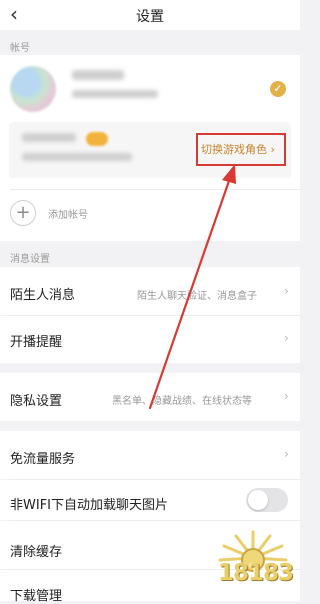 The height and width of the screenshot is (604, 320). What do you see at coordinates (229, 174) in the screenshot?
I see `arrow-head` at bounding box center [229, 174].